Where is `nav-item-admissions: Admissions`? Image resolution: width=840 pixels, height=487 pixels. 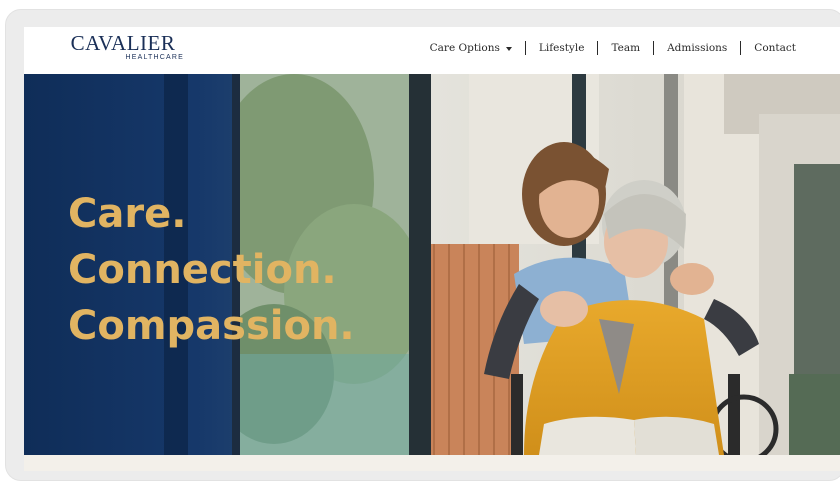
nav-item-admissions: Admissions is located at coordinates (697, 48).